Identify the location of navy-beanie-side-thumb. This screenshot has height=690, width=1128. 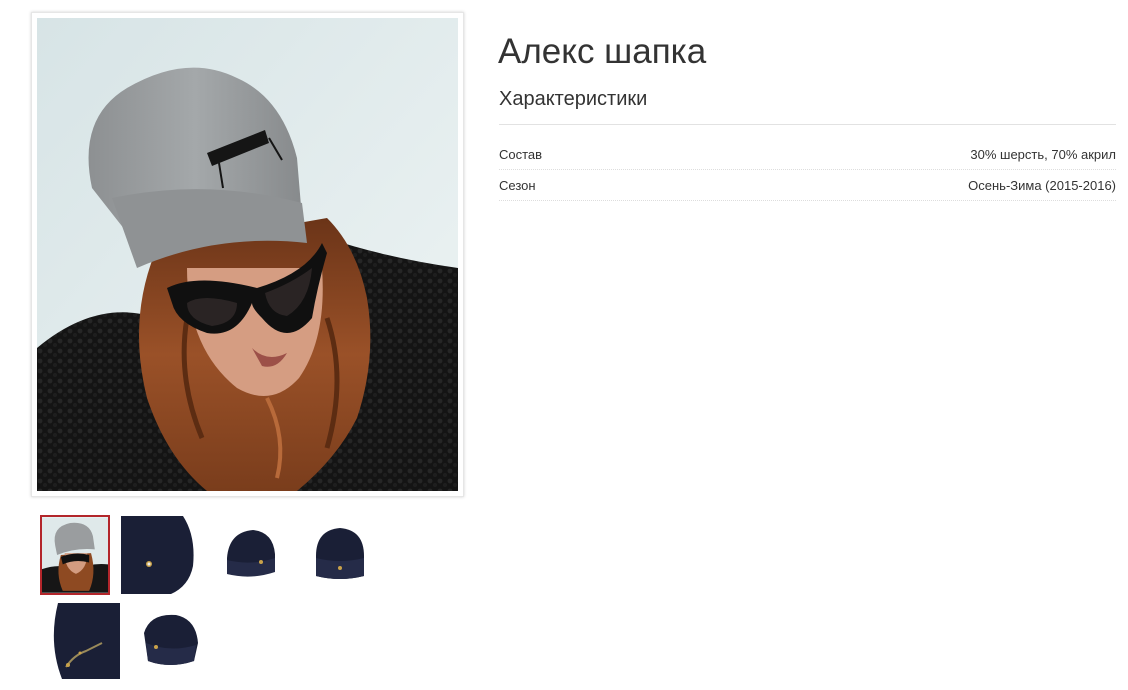
(251, 556).